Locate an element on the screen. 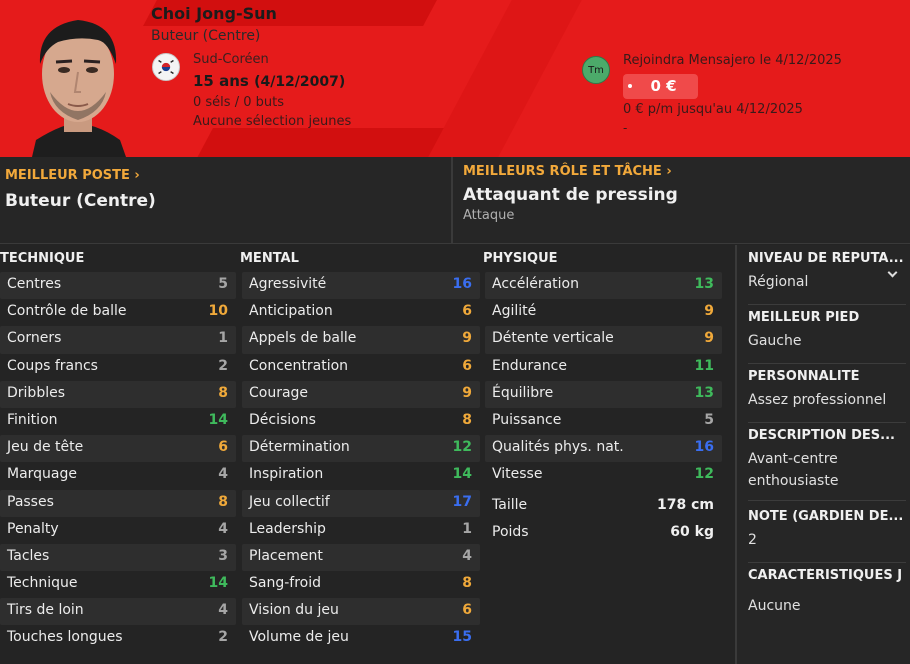  personality-label: PERSONNALITÉ is located at coordinates (804, 376).